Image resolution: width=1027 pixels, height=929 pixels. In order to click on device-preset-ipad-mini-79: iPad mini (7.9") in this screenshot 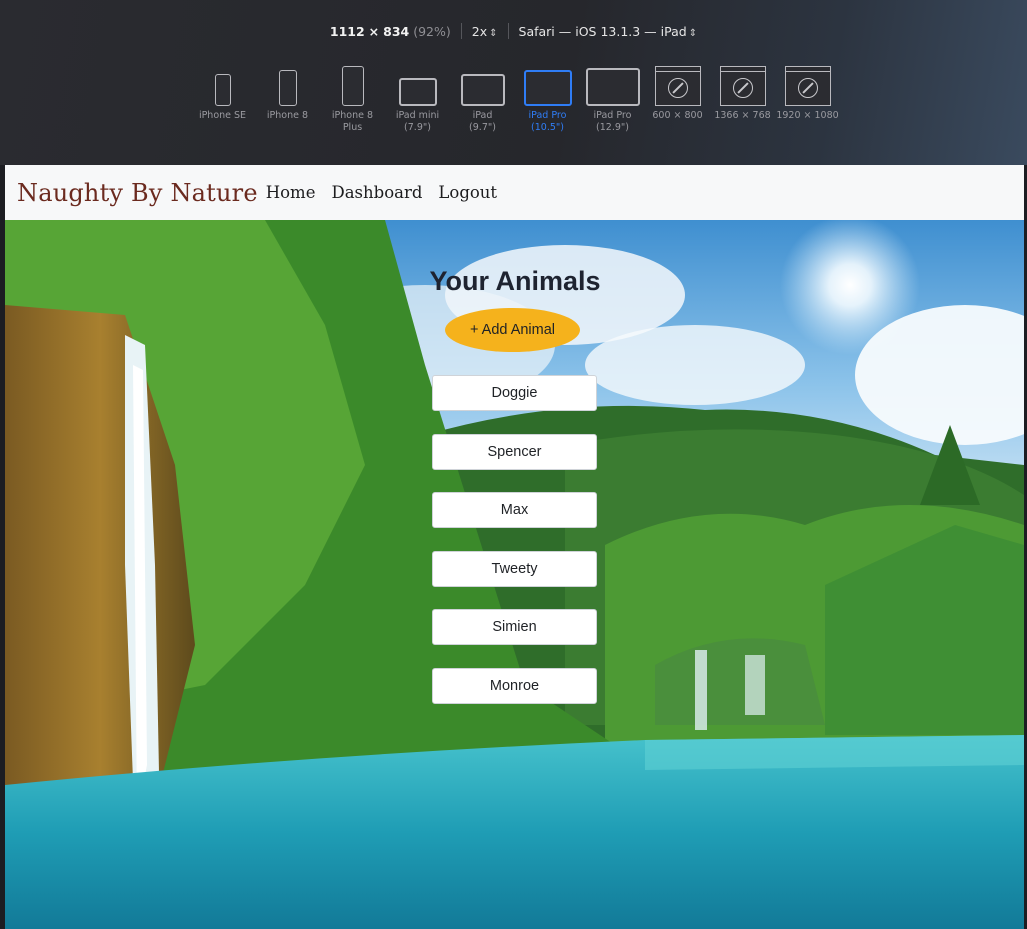, I will do `click(417, 98)`.